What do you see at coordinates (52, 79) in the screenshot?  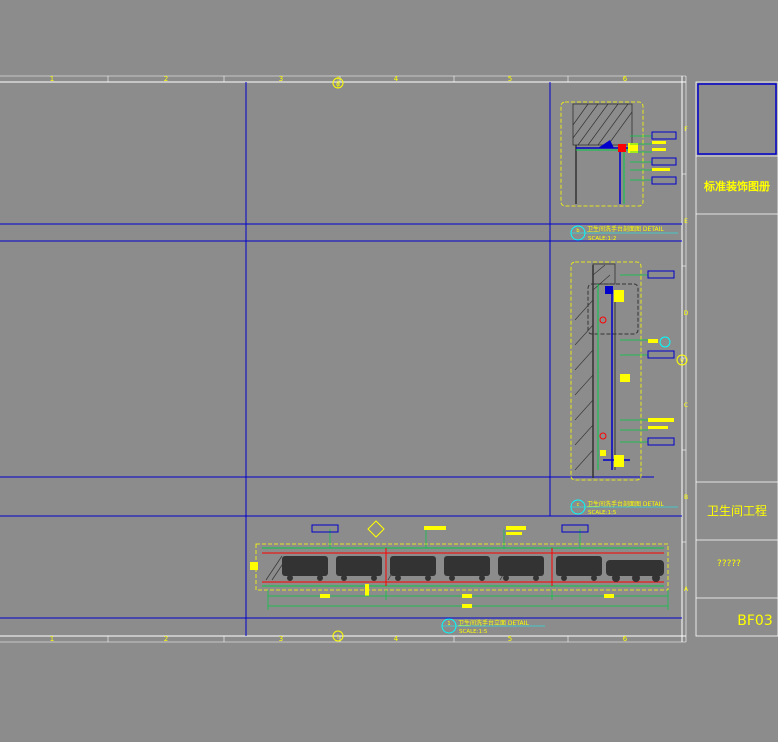 I see `col-label-top-1: 1` at bounding box center [52, 79].